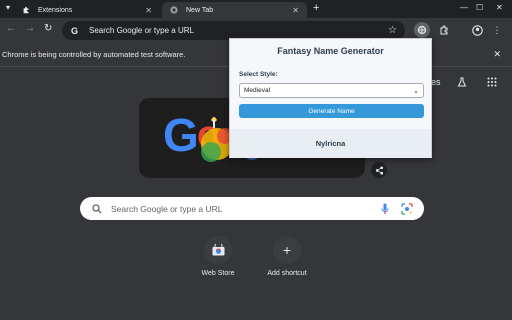  Describe the element at coordinates (257, 90) in the screenshot. I see `style-select-value: Medieval` at that location.